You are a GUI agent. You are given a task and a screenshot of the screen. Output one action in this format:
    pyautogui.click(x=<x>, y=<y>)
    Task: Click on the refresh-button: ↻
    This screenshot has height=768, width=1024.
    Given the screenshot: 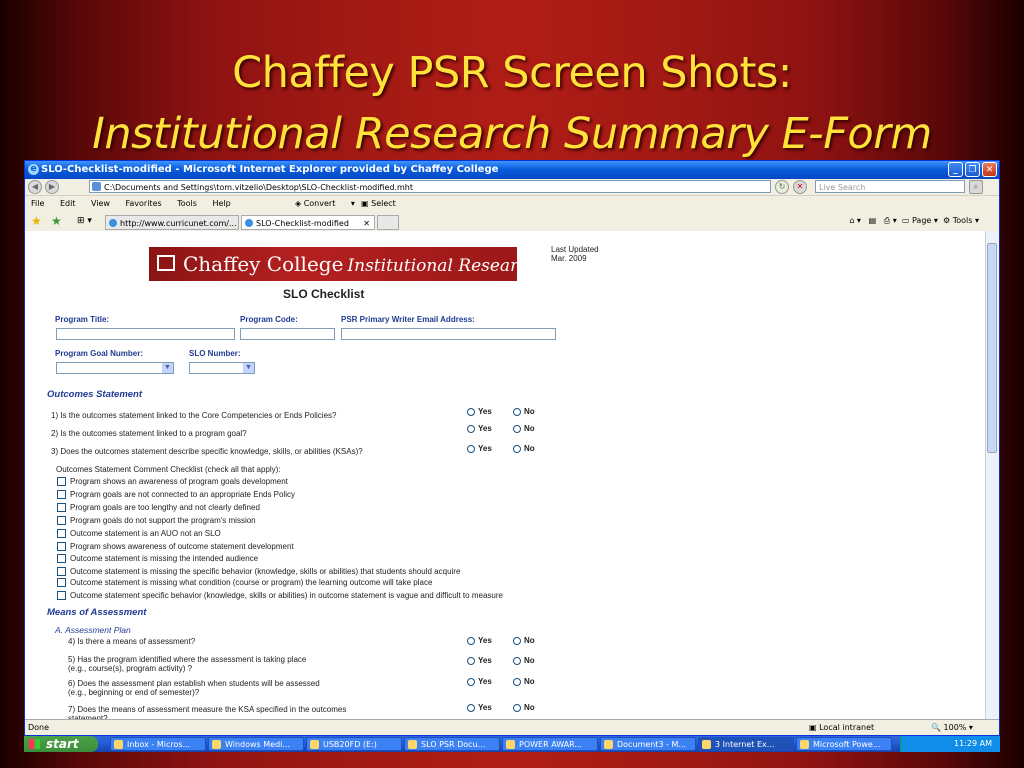 What is the action you would take?
    pyautogui.click(x=782, y=187)
    